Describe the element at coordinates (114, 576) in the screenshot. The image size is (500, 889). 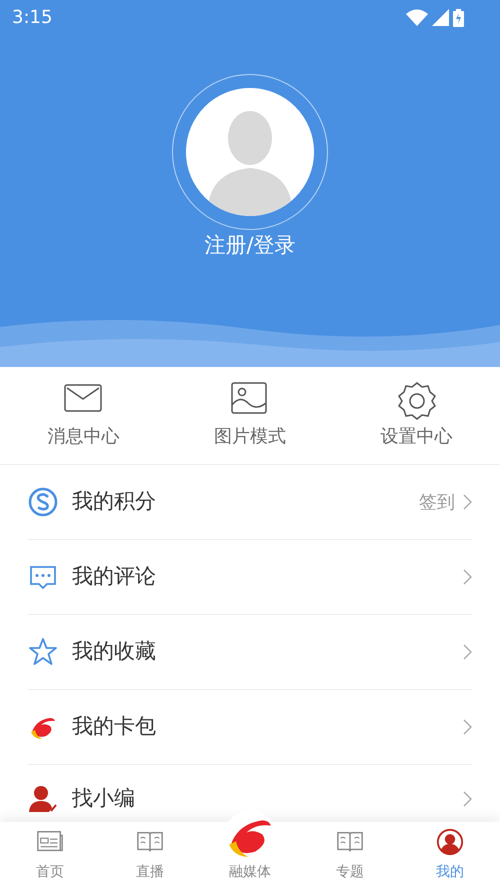
I see `menu-label: 我的评论` at that location.